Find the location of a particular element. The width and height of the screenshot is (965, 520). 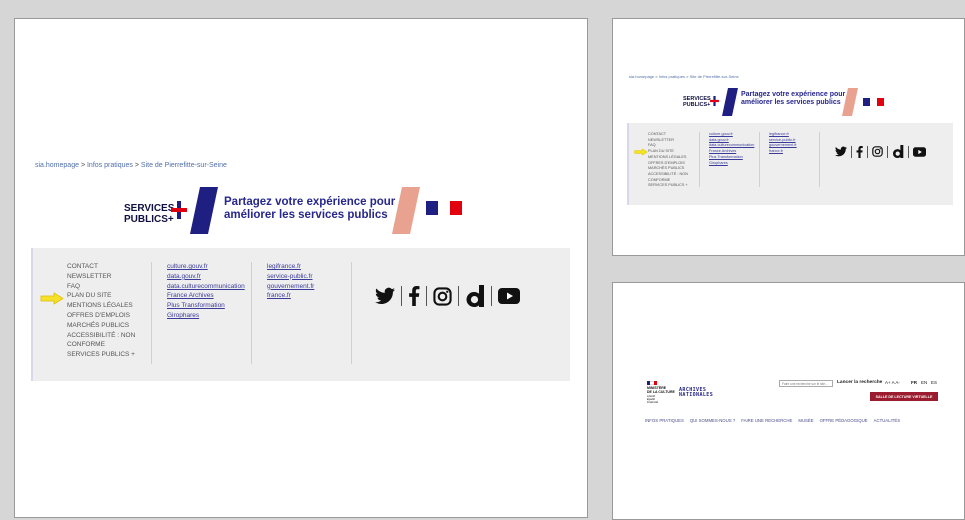

nav-musee: MUSÉE is located at coordinates (805, 420).